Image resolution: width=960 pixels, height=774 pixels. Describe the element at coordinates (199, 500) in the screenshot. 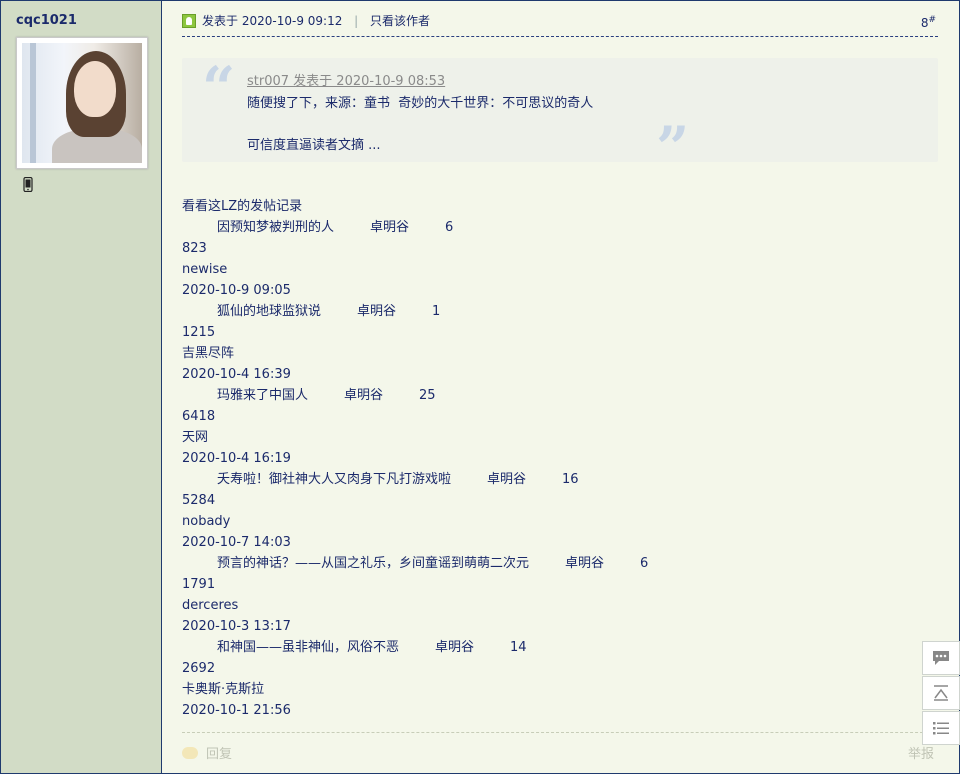

I see `record-views: 5284` at that location.